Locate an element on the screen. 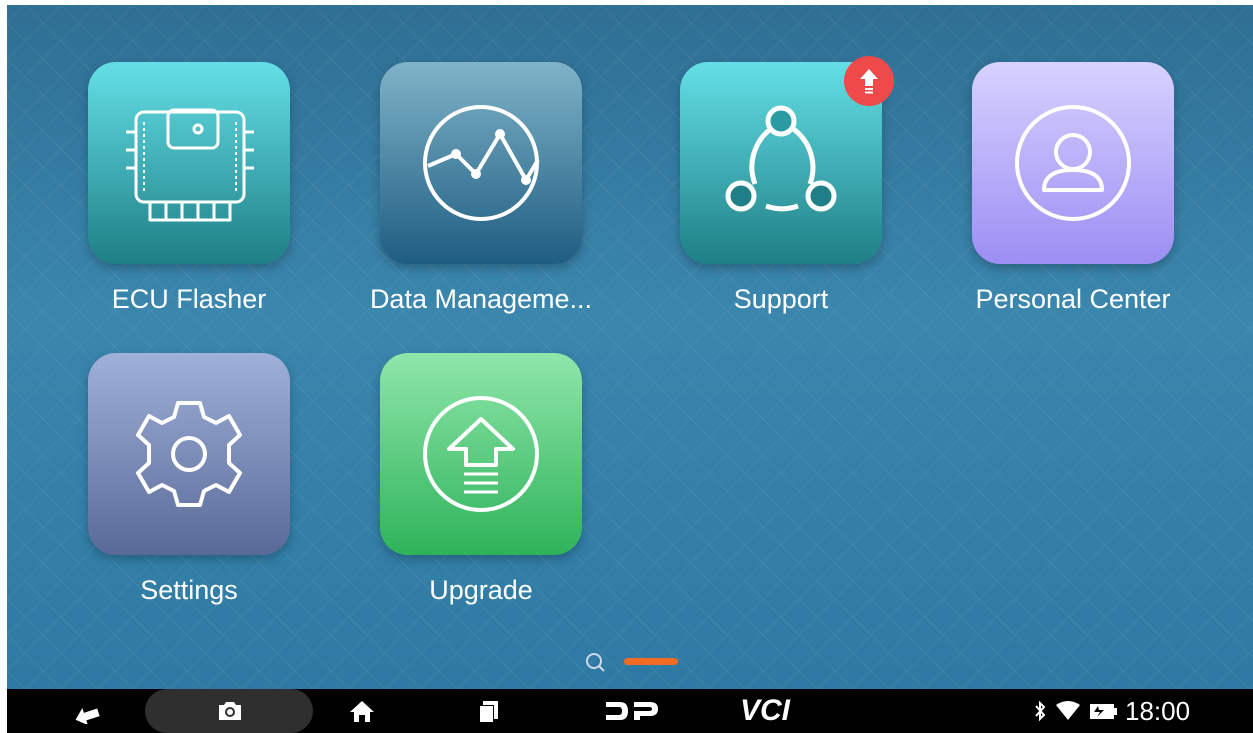 This screenshot has width=1253, height=733. settings-tile is located at coordinates (189, 454).